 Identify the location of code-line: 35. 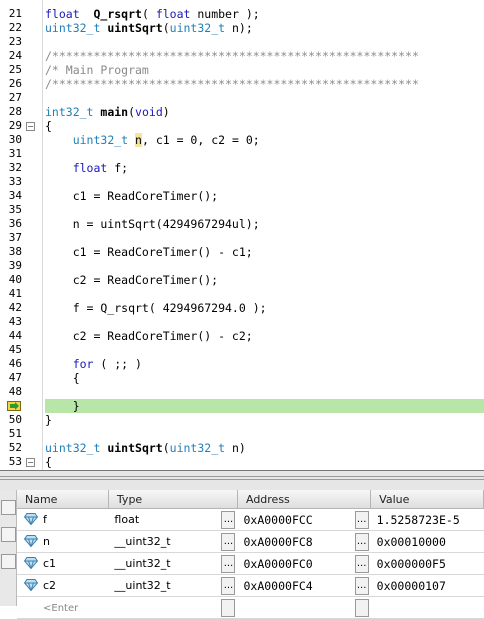
(242, 210).